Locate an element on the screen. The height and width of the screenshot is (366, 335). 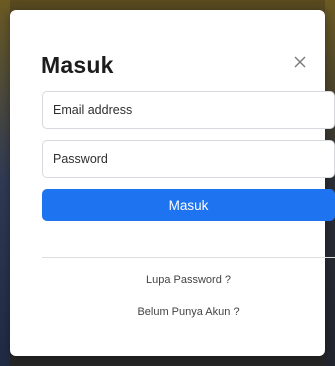
email-field is located at coordinates (188, 110).